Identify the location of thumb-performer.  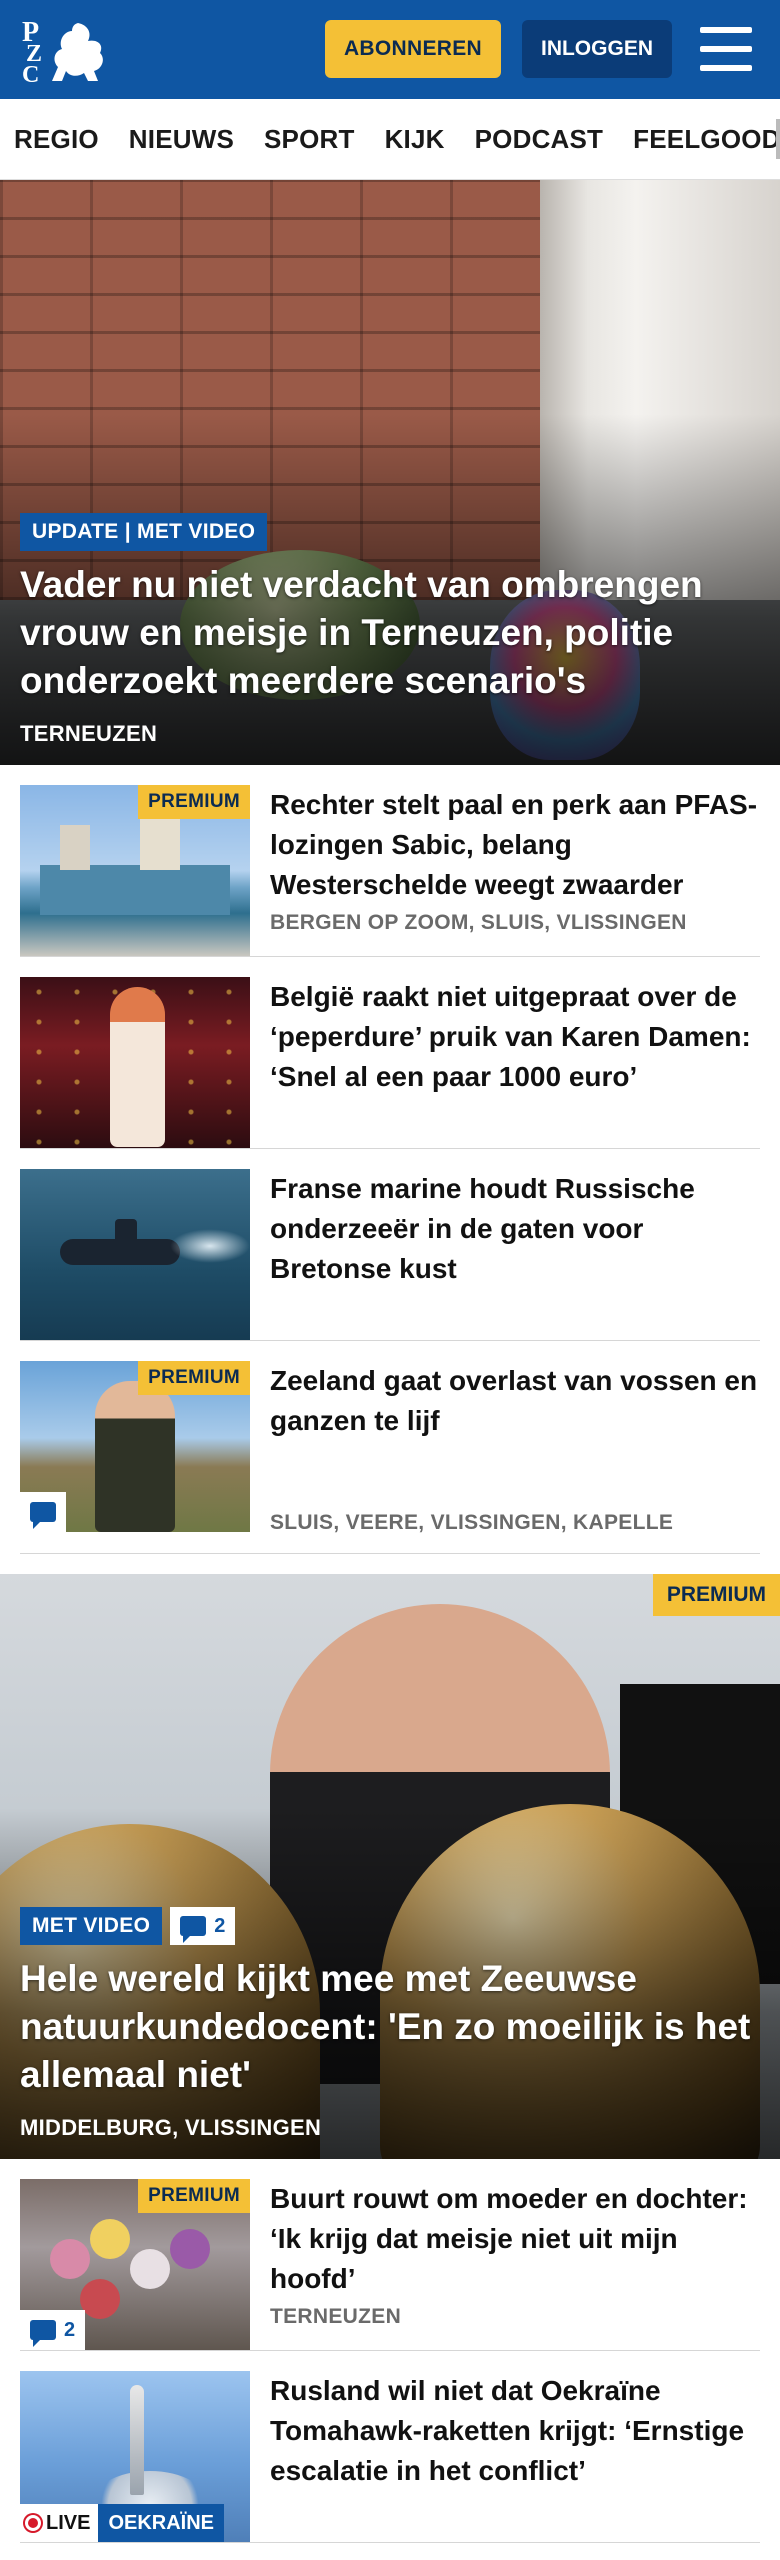
(137, 1067).